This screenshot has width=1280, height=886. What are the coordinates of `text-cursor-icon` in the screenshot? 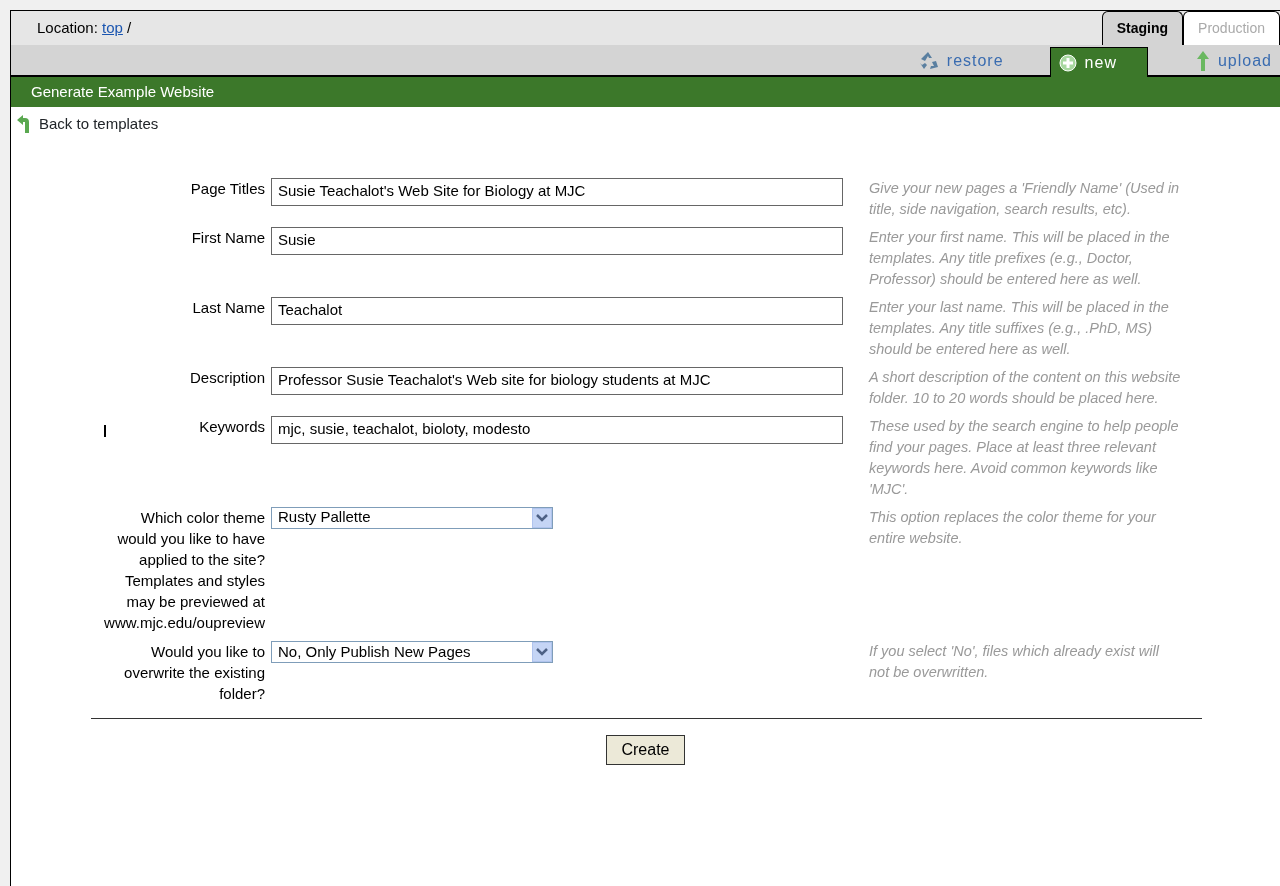 It's located at (105, 431).